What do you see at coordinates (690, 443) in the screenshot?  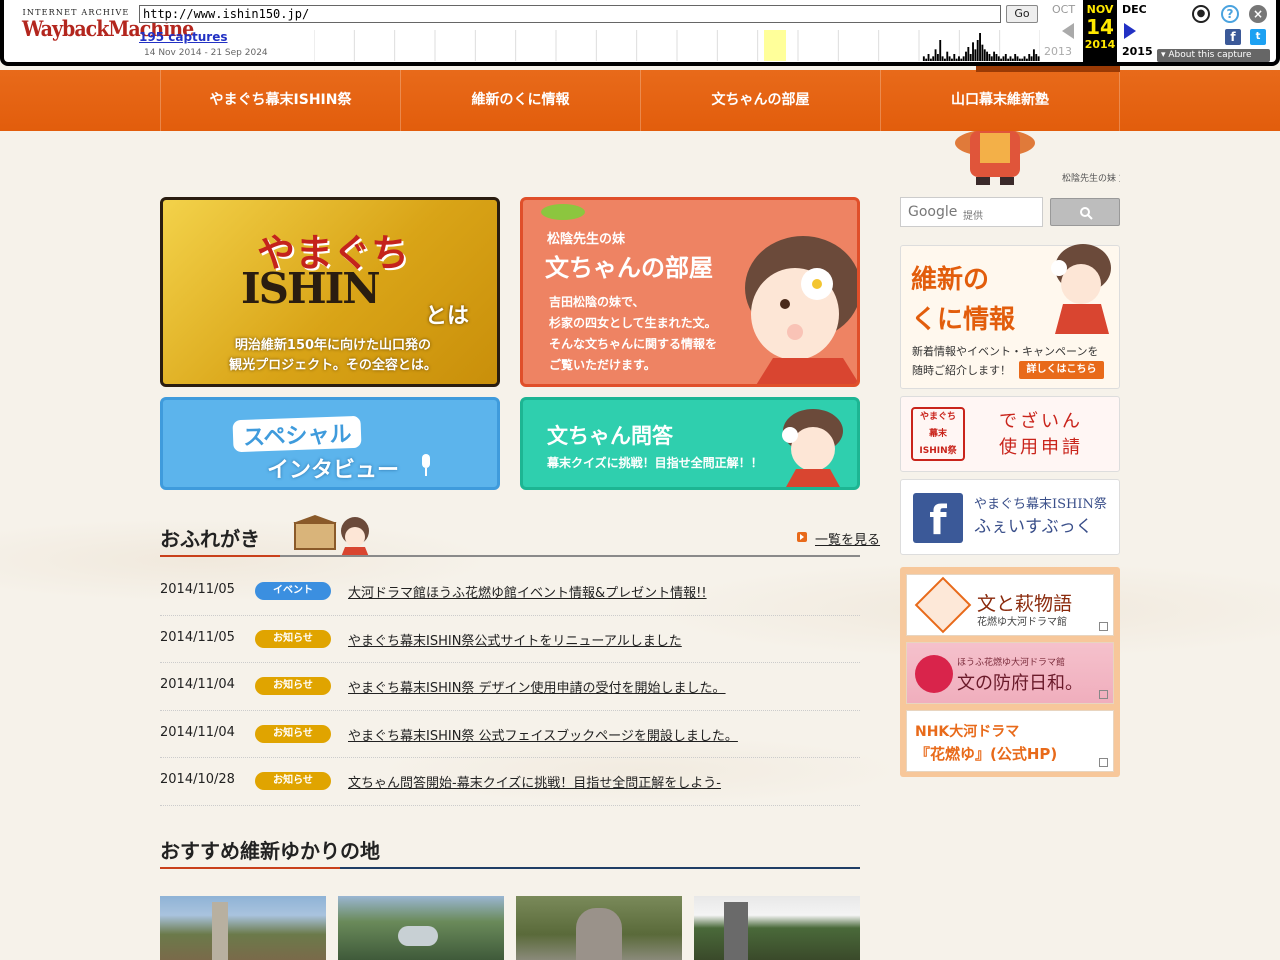 I see `banner-fumi-quiz: 文ちゃん問答 幕末クイズに挑戦！目指せ全問正解！！` at bounding box center [690, 443].